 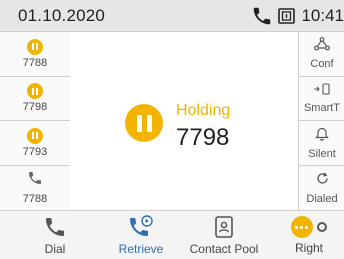 I want to click on conf-label: Conf, so click(x=322, y=64).